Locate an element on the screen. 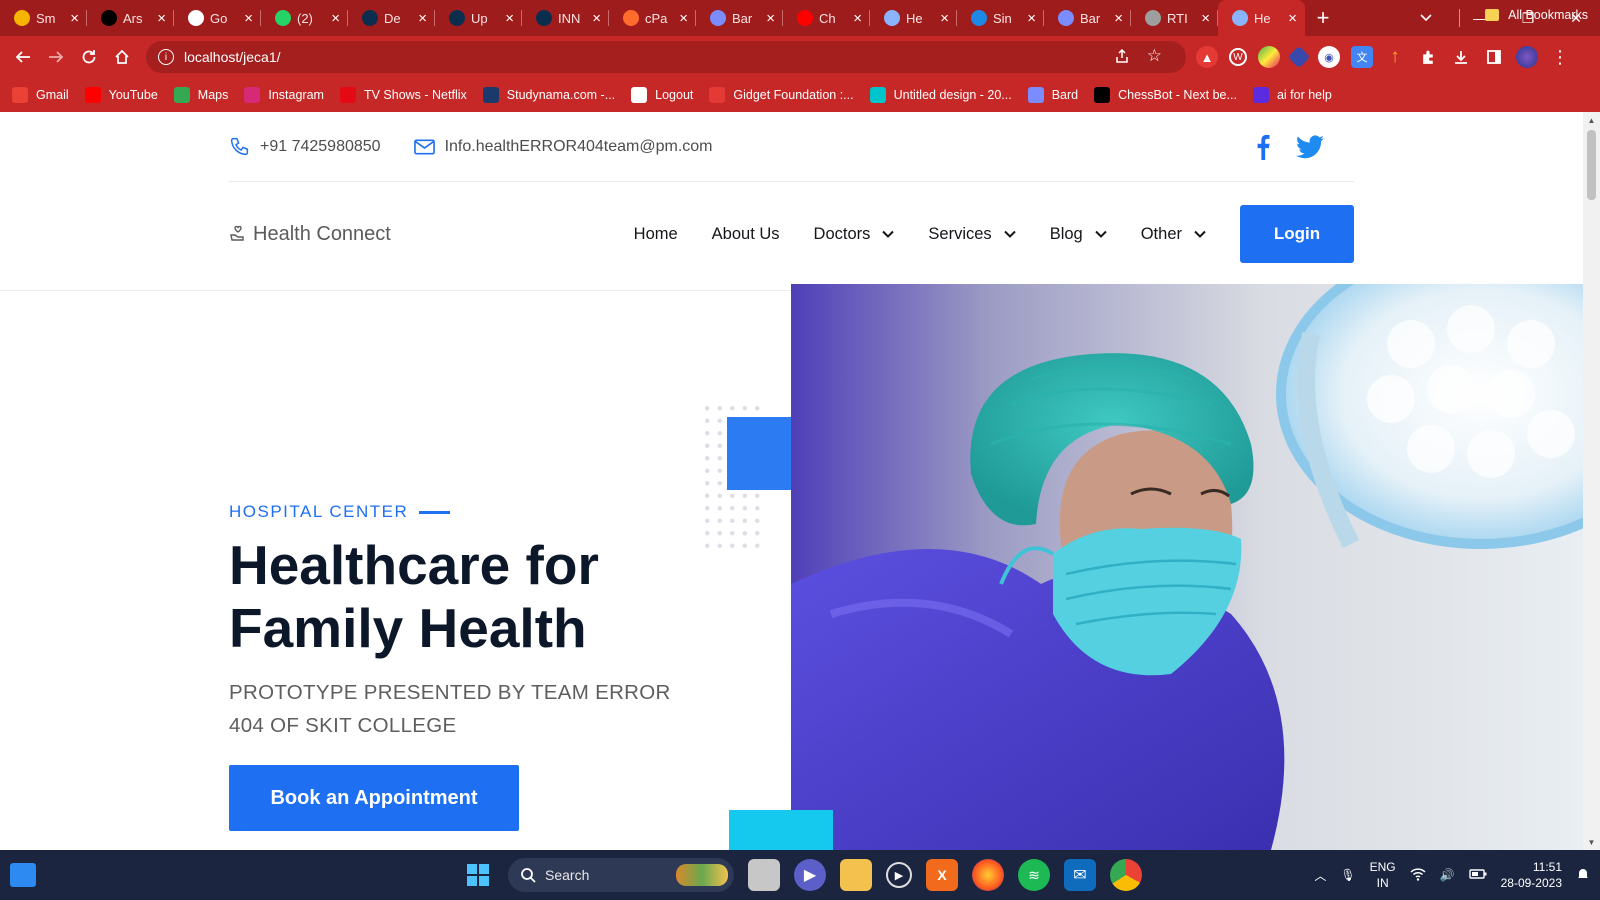  teams-chat-icon: ▶ is located at coordinates (810, 875).